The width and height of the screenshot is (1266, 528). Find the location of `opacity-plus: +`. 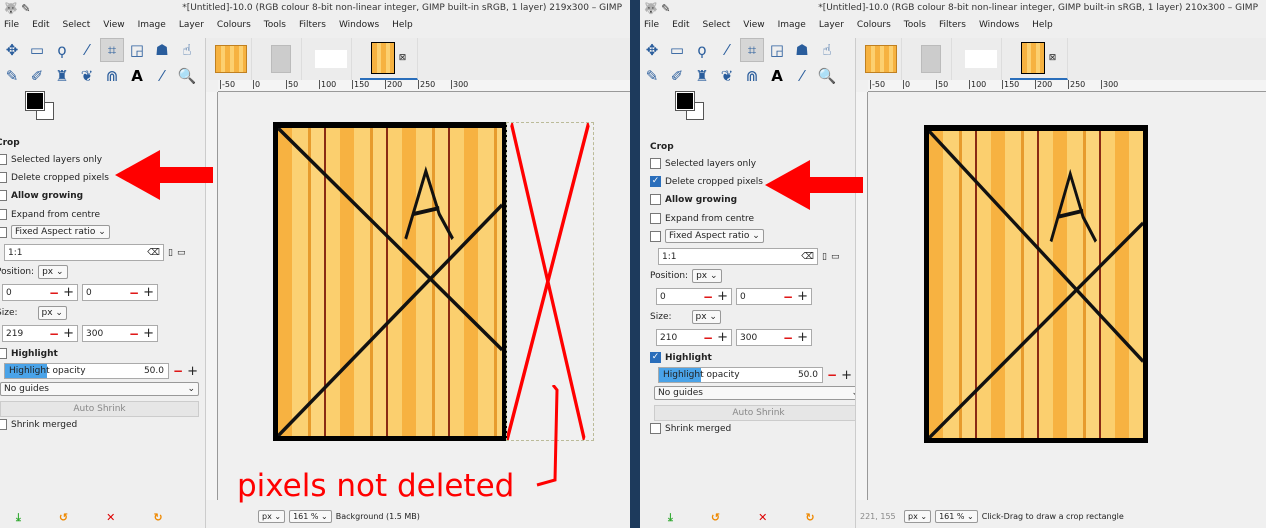

opacity-plus: + is located at coordinates (192, 371).